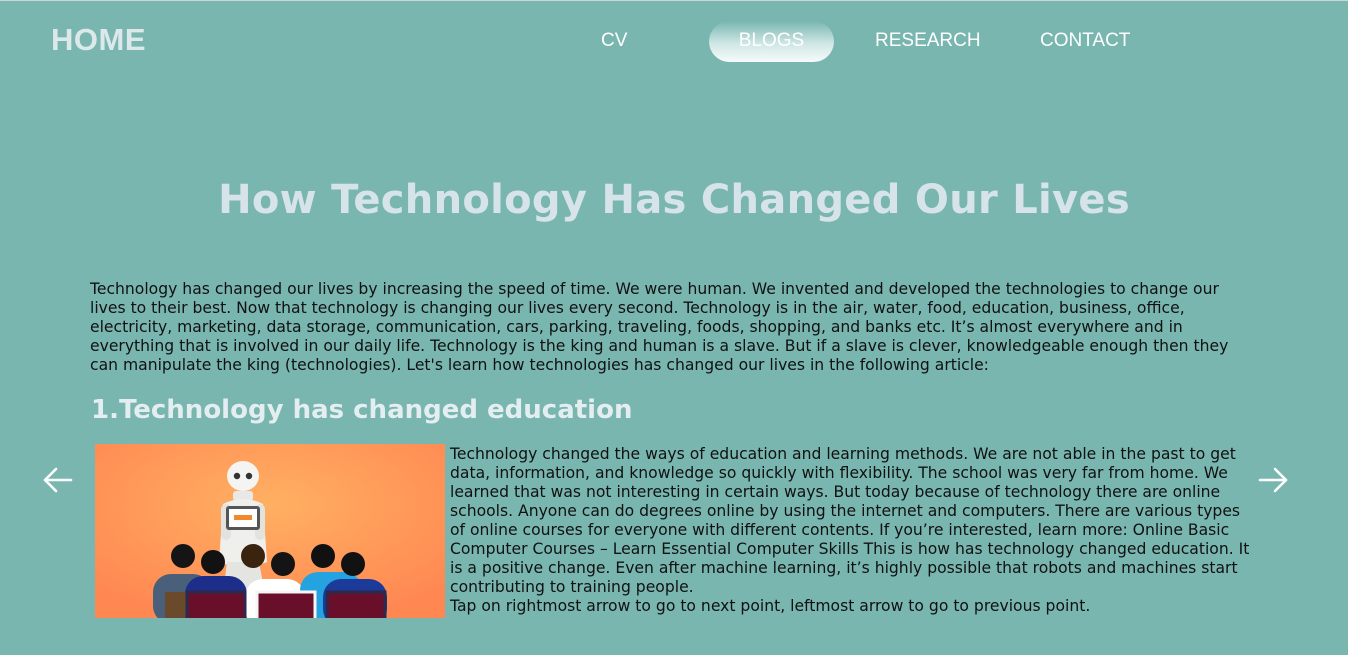 The height and width of the screenshot is (655, 1348). Describe the element at coordinates (98, 40) in the screenshot. I see `home-link: HOME` at that location.